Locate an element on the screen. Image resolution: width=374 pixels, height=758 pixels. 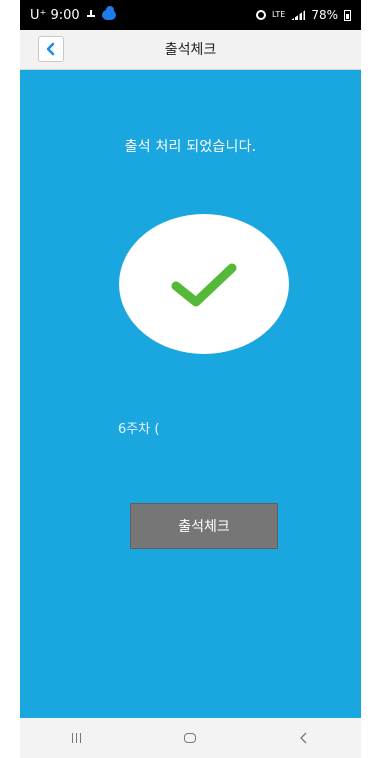
checkin-button: 출석체크 is located at coordinates (204, 526).